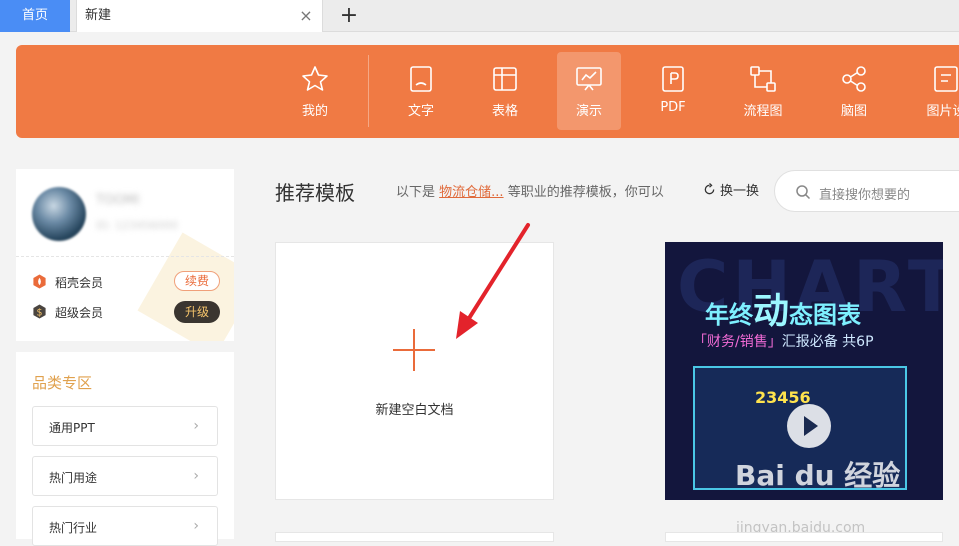  What do you see at coordinates (314, 111) in the screenshot?
I see `toolbar-item-label: 我的` at bounding box center [314, 111].